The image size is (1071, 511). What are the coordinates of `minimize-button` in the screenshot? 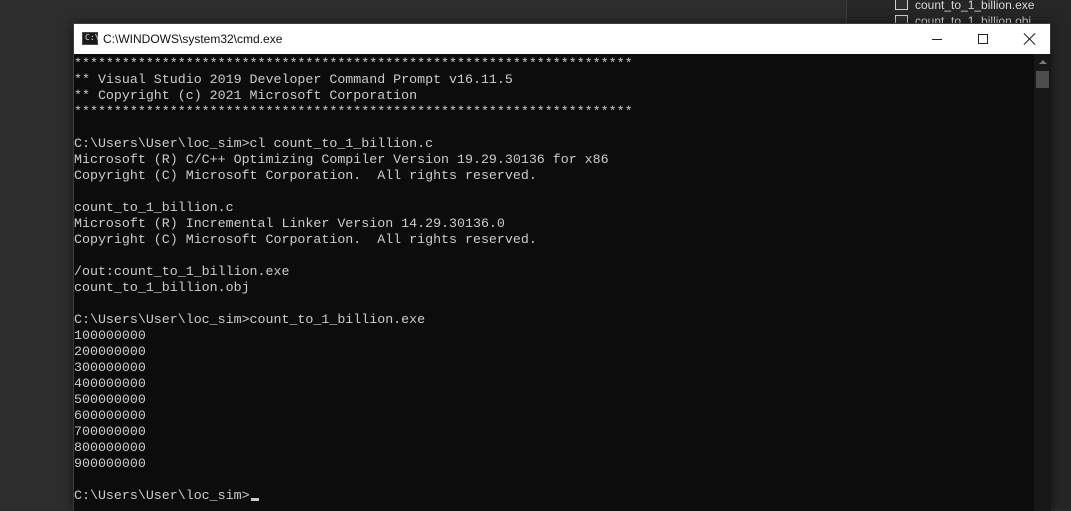 It's located at (937, 39).